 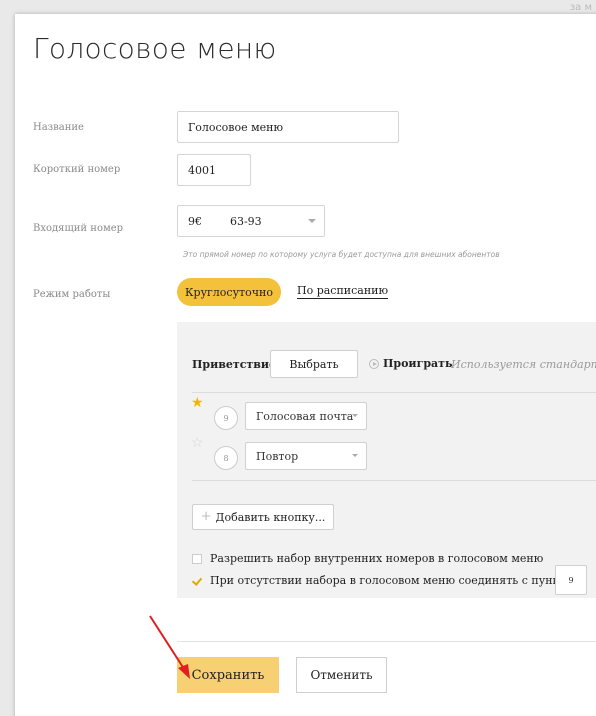 I want to click on greeting-label: Приветствие, so click(x=234, y=364).